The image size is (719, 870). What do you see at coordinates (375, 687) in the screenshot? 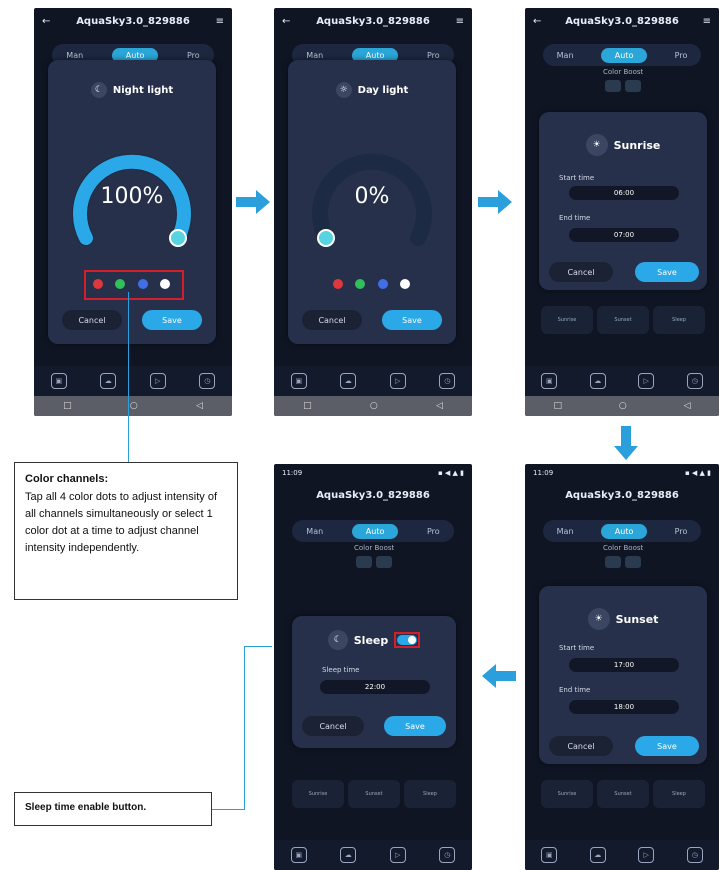
I see `sleep-time-field: 22:00` at bounding box center [375, 687].